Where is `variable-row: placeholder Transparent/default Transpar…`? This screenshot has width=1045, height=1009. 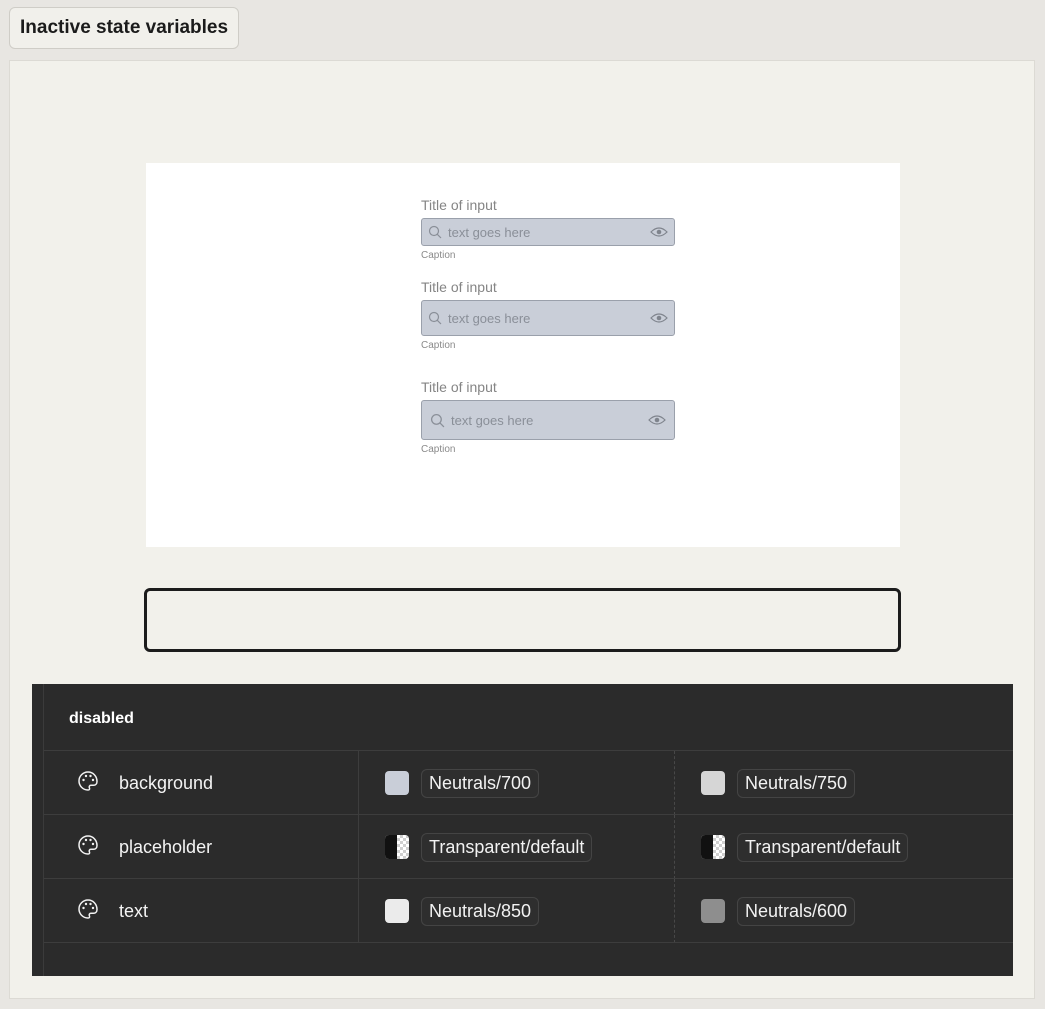 variable-row: placeholder Transparent/default Transpar… is located at coordinates (528, 846).